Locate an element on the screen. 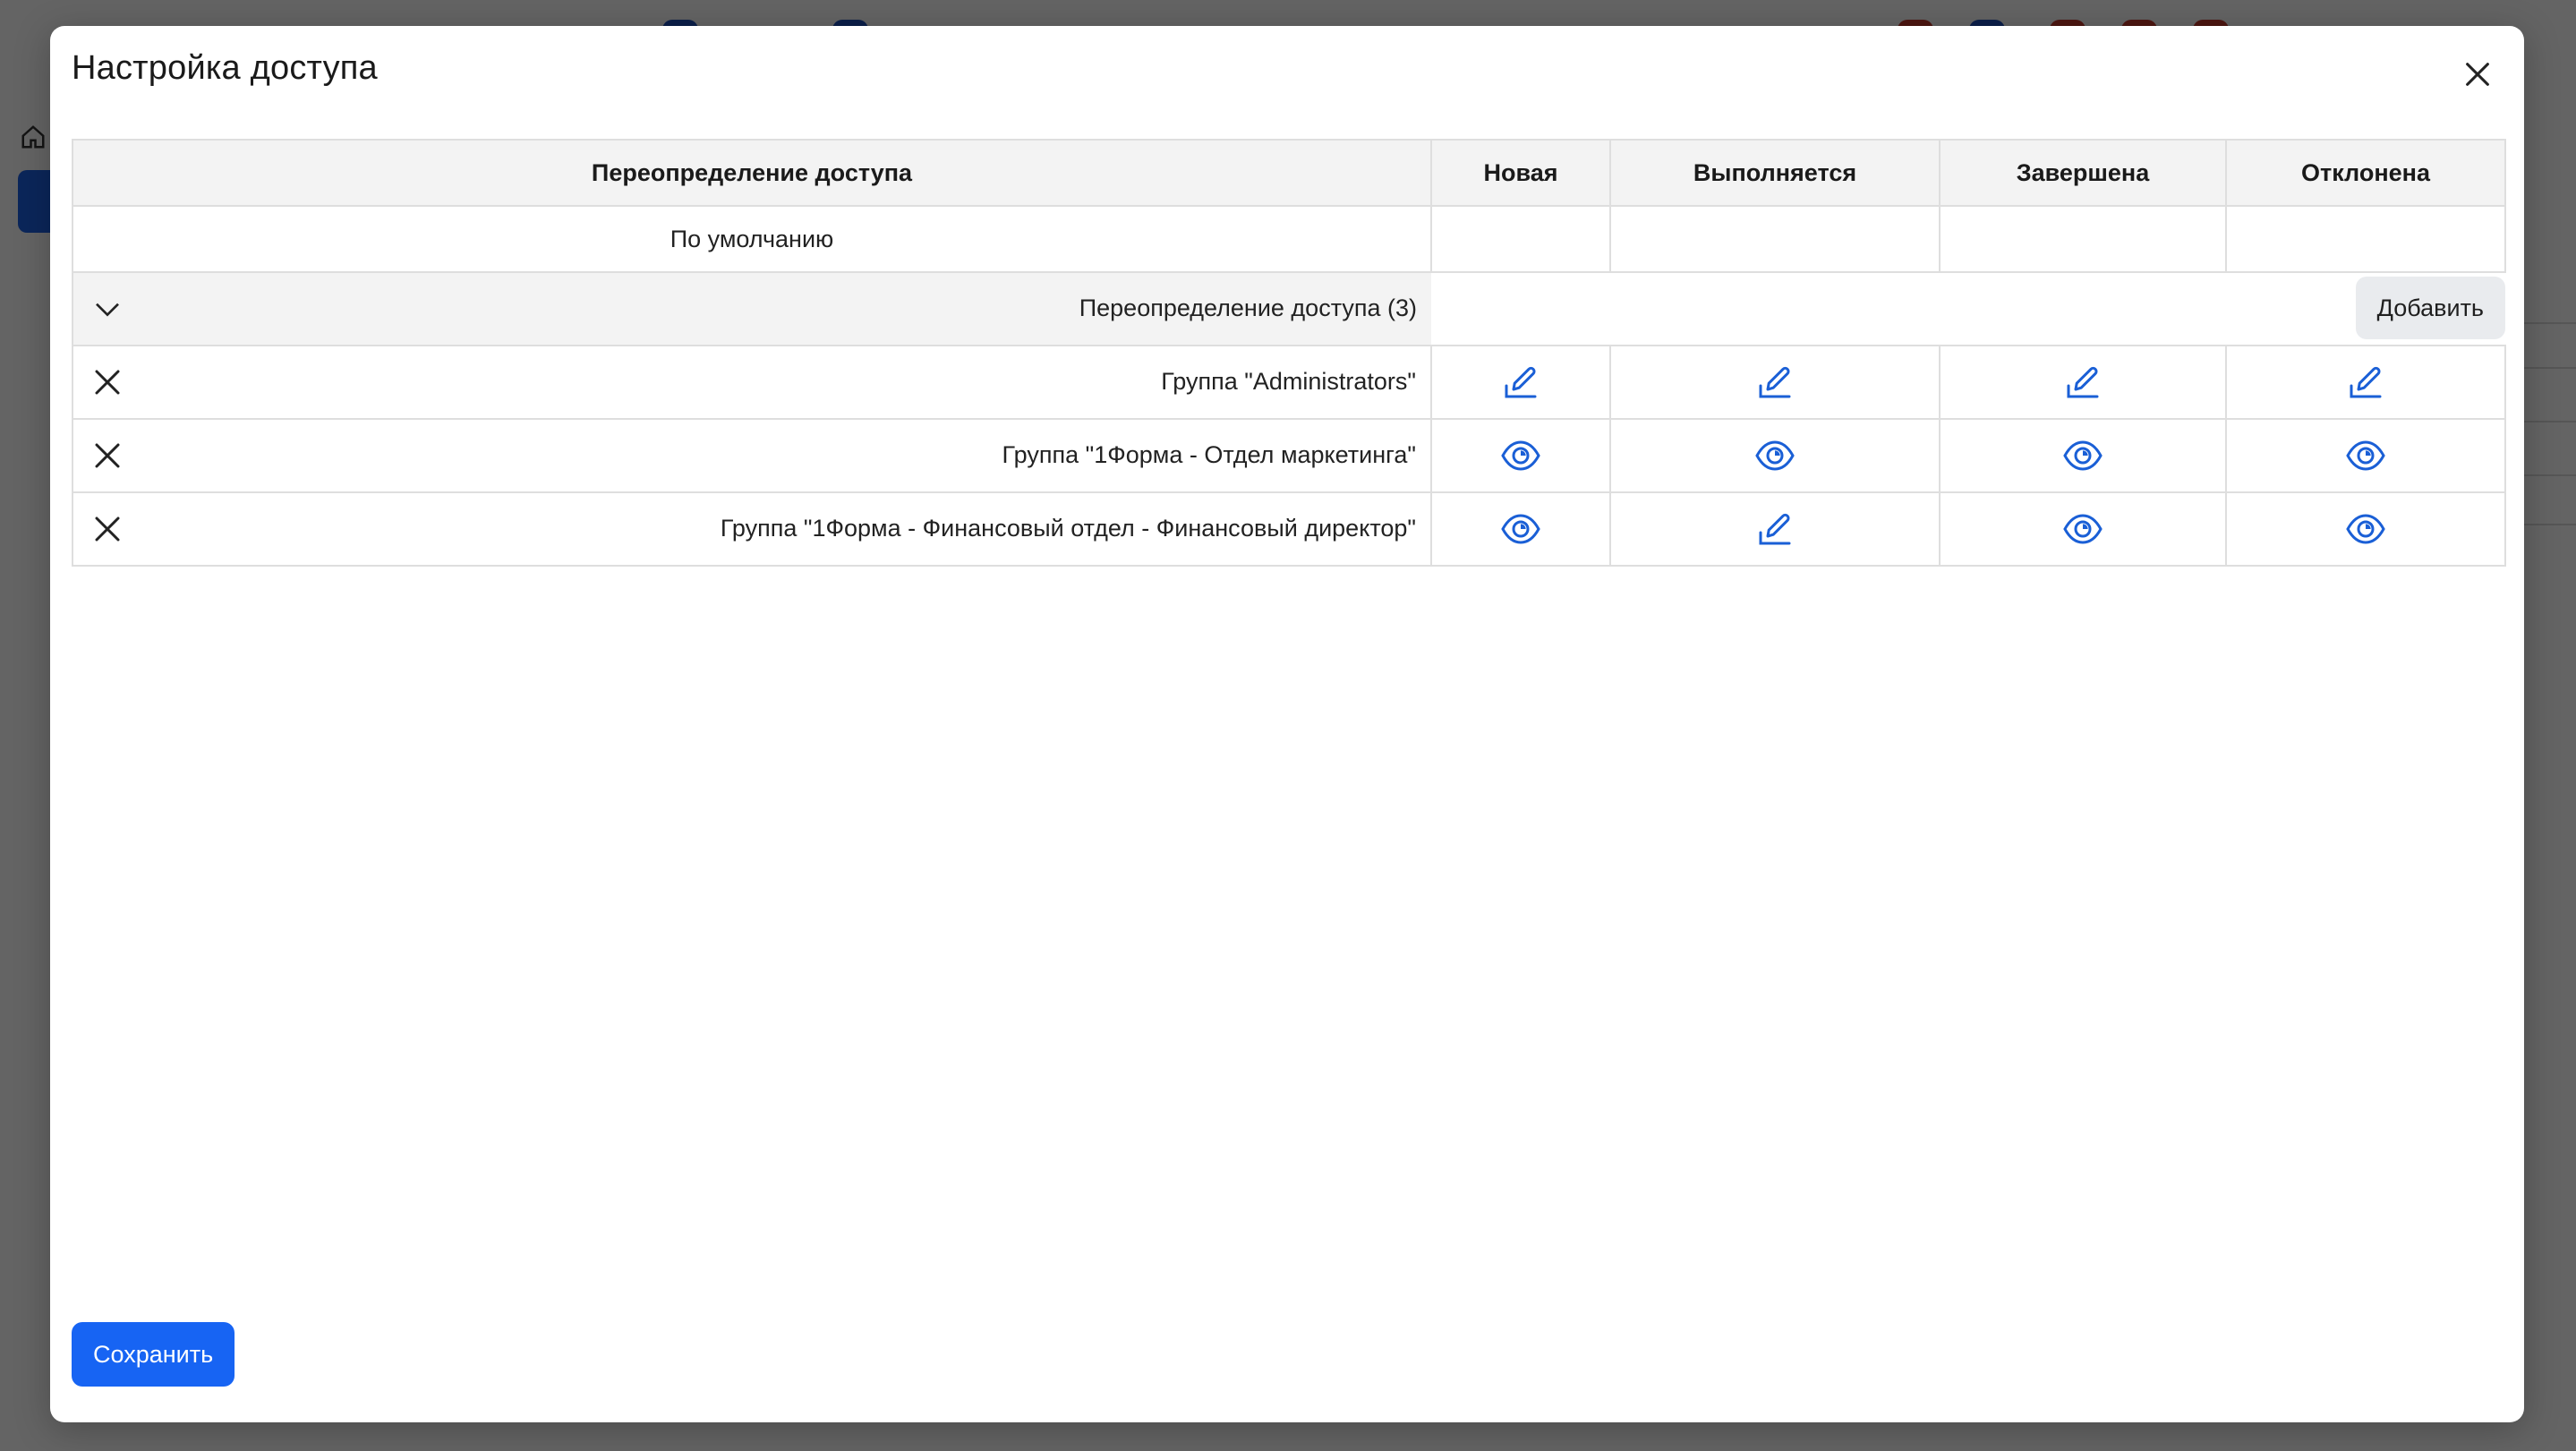  group-name-cell: Группа "1Форма - Отдел маркетинга" is located at coordinates (752, 456).